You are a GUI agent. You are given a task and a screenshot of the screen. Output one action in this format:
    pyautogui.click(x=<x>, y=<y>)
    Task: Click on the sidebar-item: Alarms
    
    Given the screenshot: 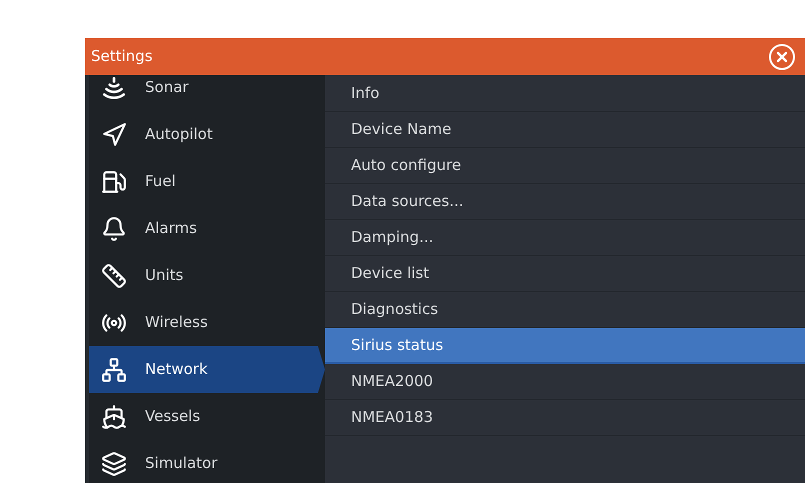 What is the action you would take?
    pyautogui.click(x=207, y=228)
    